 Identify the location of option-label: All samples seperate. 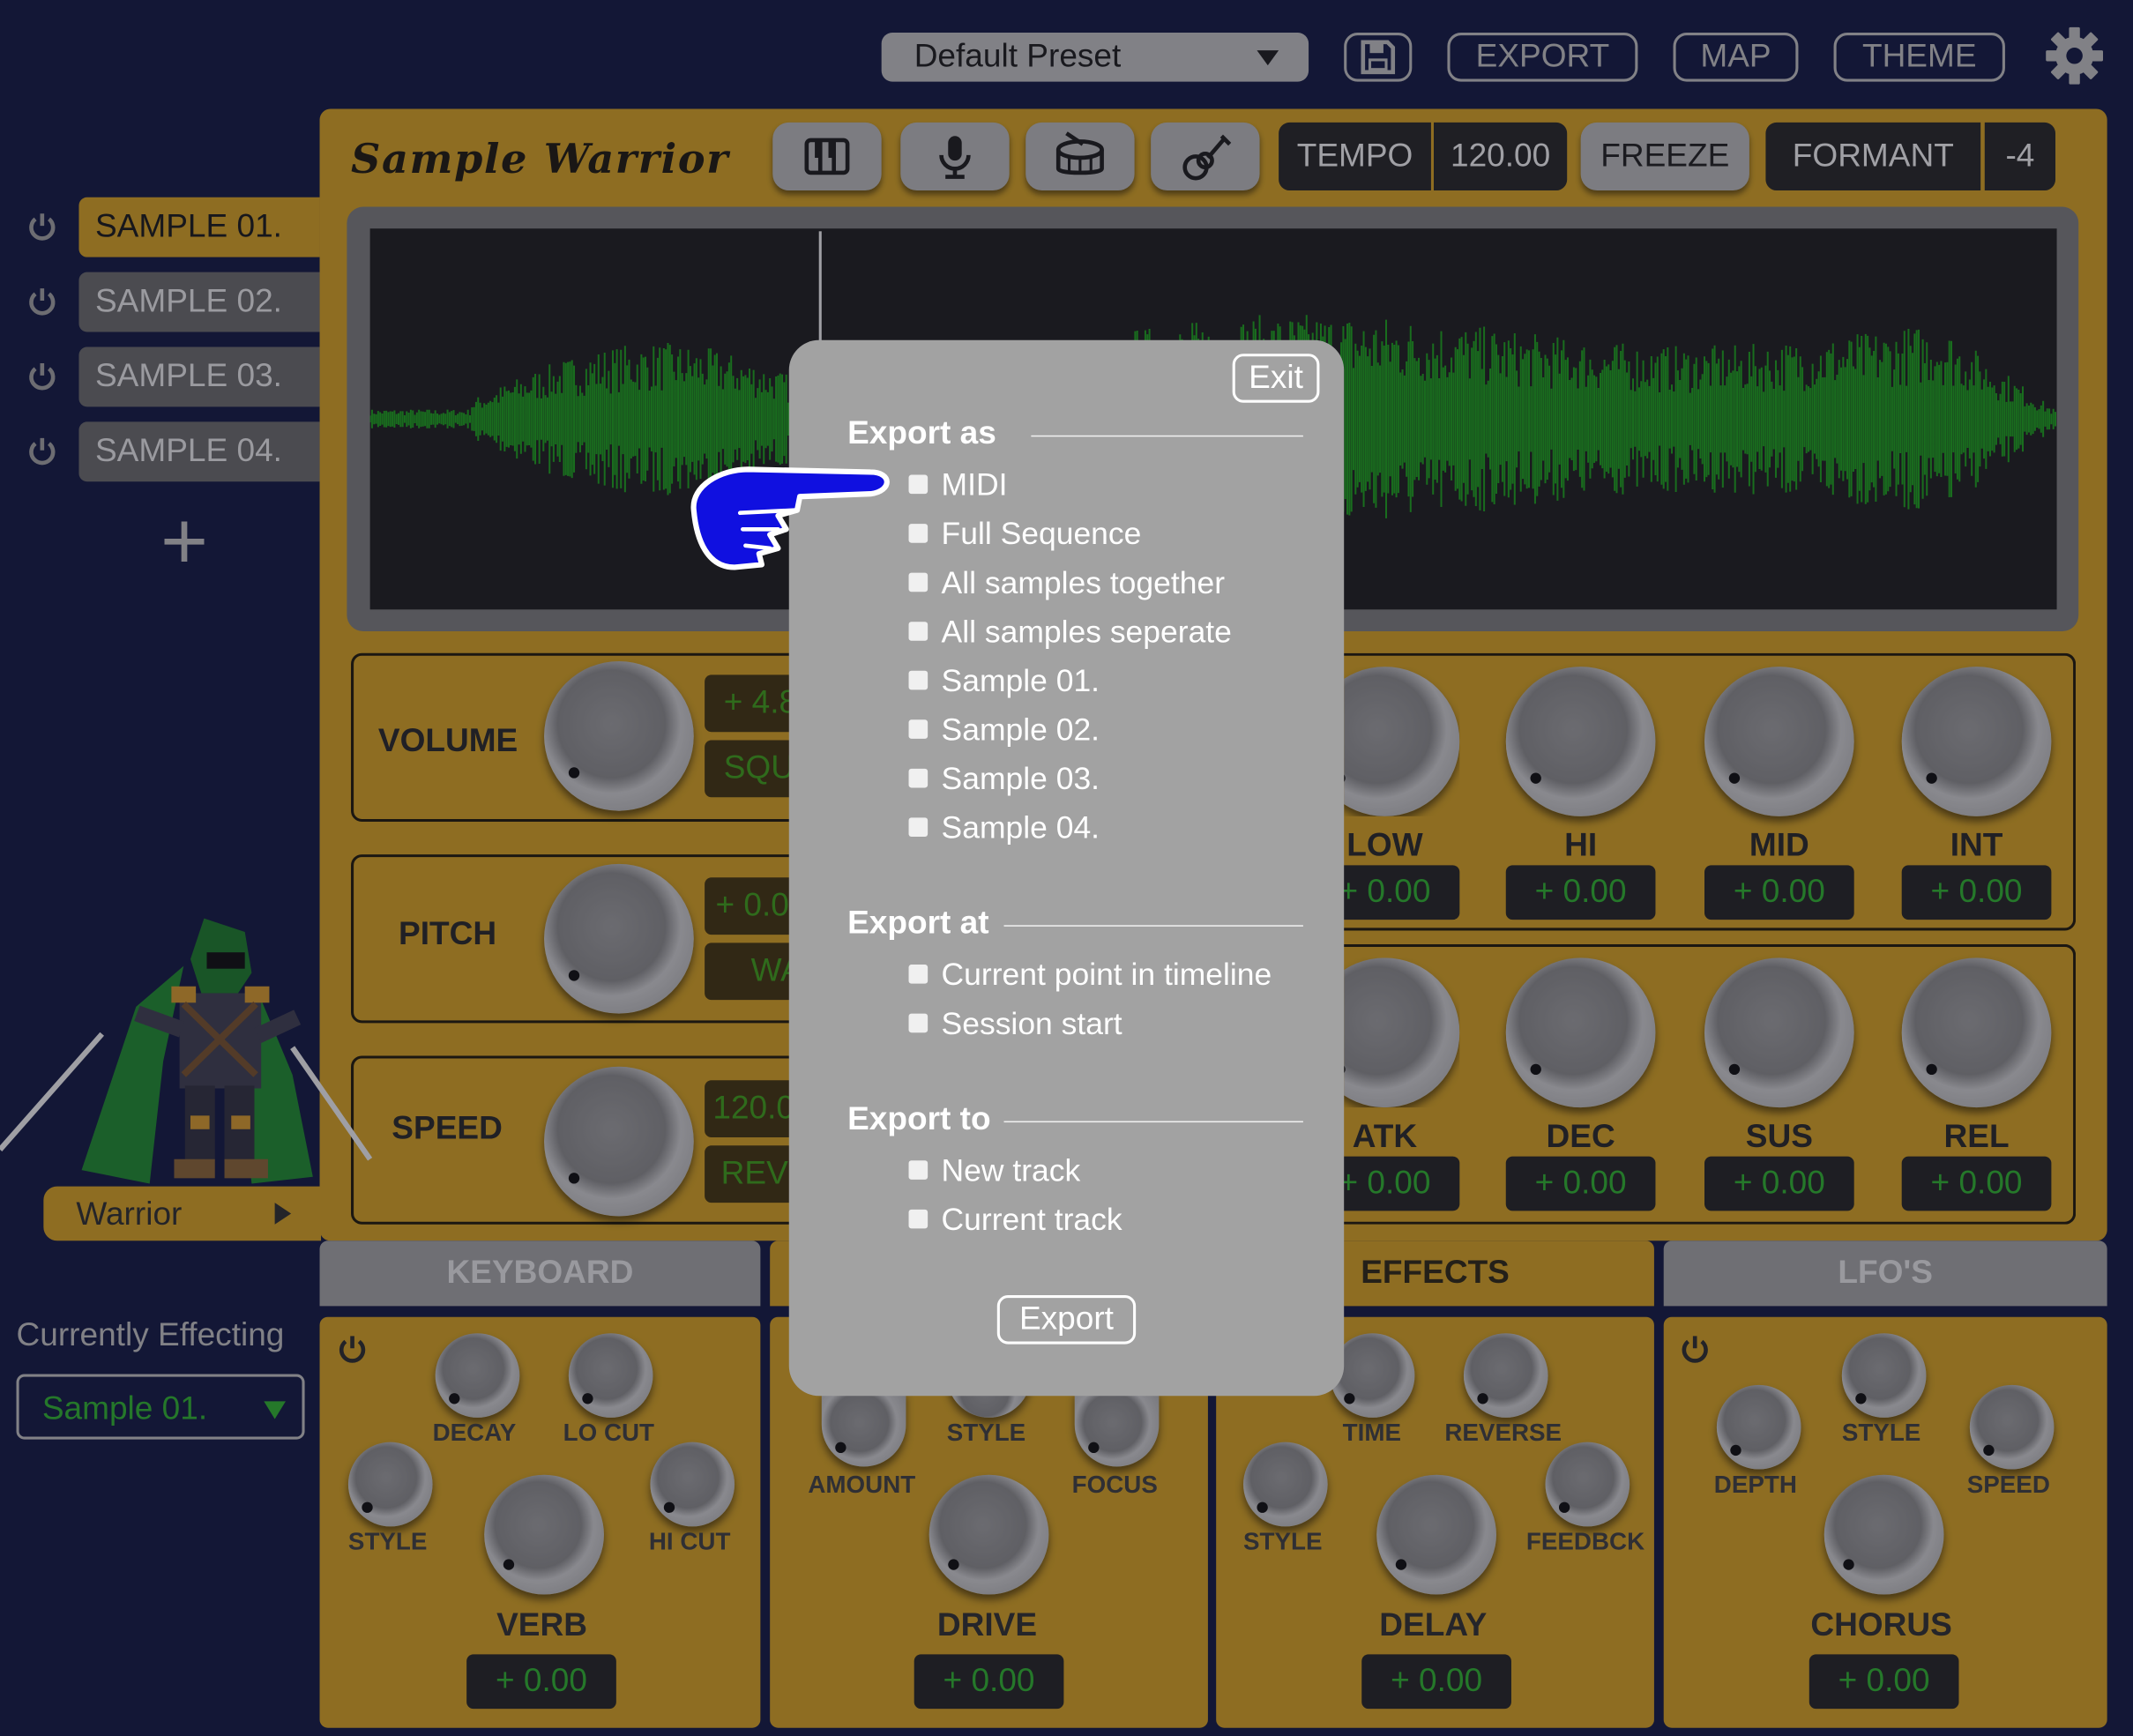
(1087, 631).